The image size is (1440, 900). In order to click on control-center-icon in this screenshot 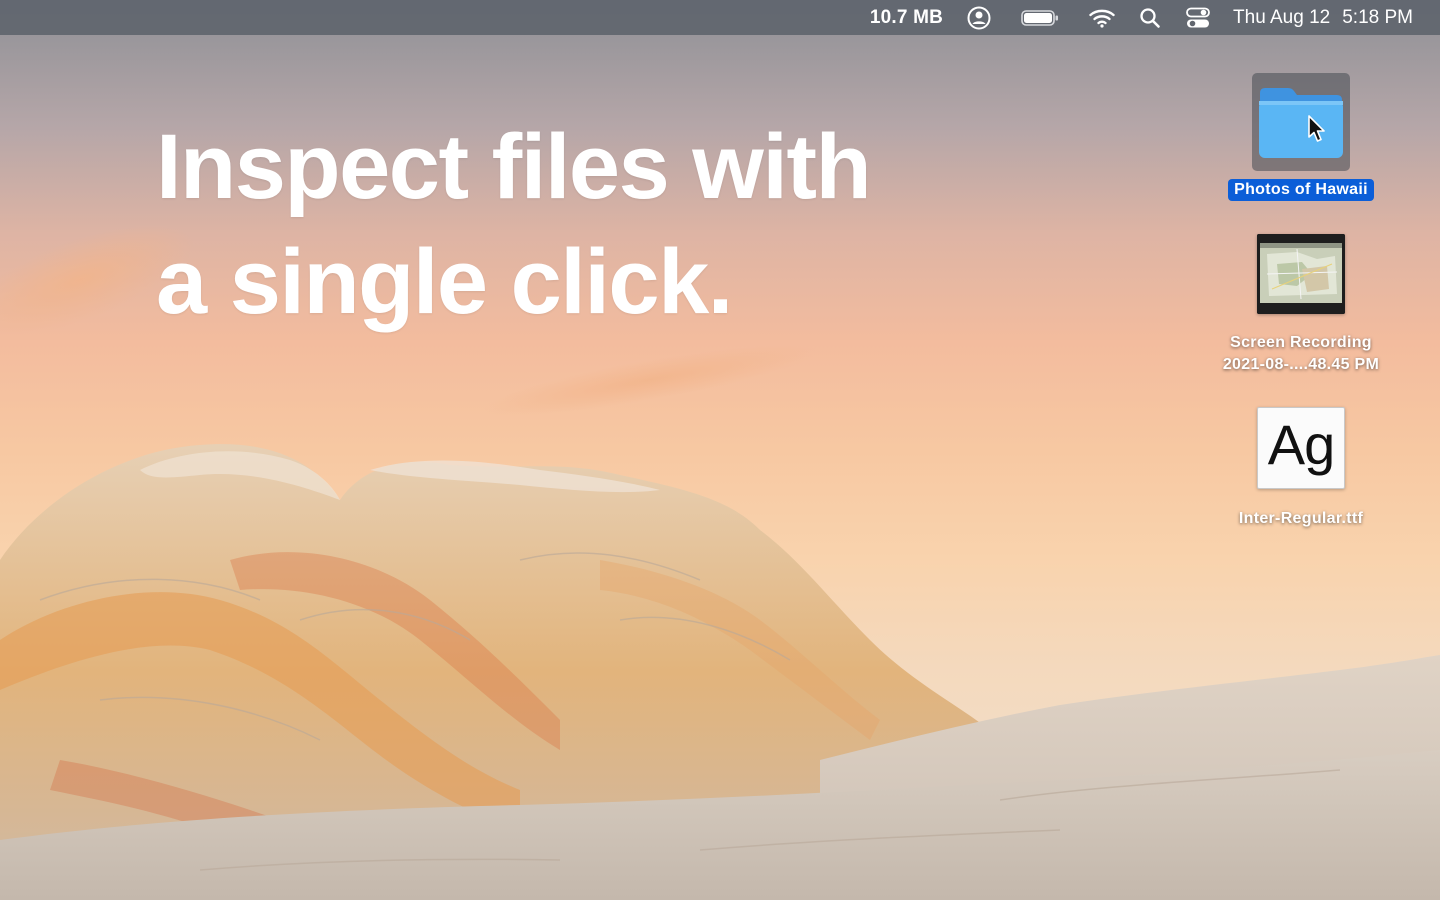, I will do `click(1198, 17)`.